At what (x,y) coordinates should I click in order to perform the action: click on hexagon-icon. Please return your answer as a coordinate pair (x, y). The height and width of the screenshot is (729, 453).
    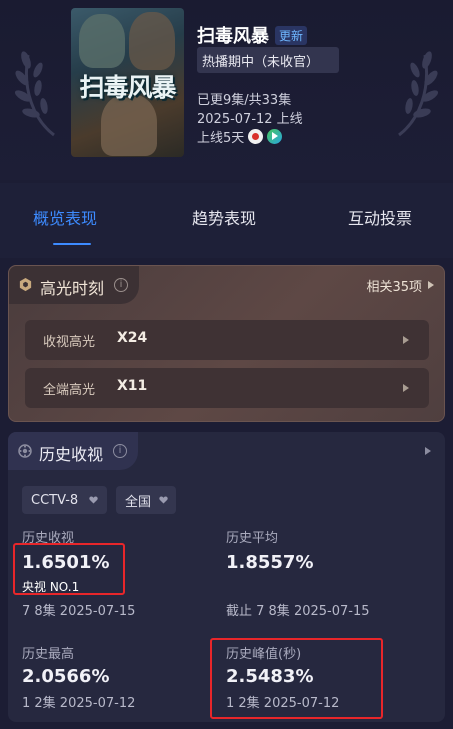
    Looking at the image, I should click on (25, 284).